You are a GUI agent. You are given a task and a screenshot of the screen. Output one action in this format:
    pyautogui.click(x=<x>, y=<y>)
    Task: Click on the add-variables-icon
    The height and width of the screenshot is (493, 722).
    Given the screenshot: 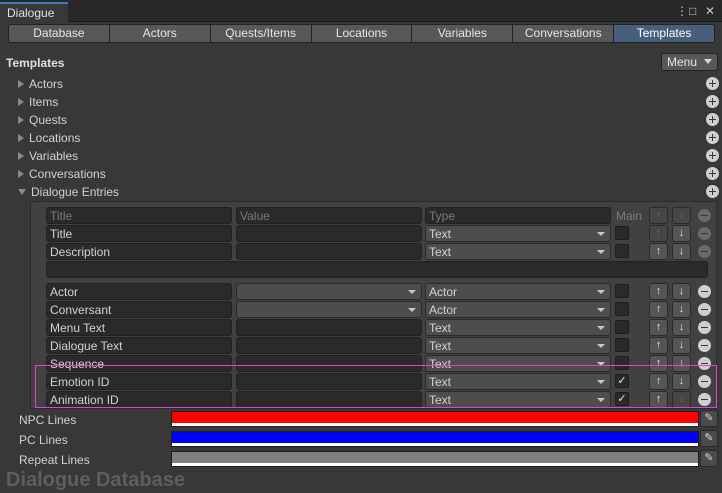 What is the action you would take?
    pyautogui.click(x=712, y=155)
    